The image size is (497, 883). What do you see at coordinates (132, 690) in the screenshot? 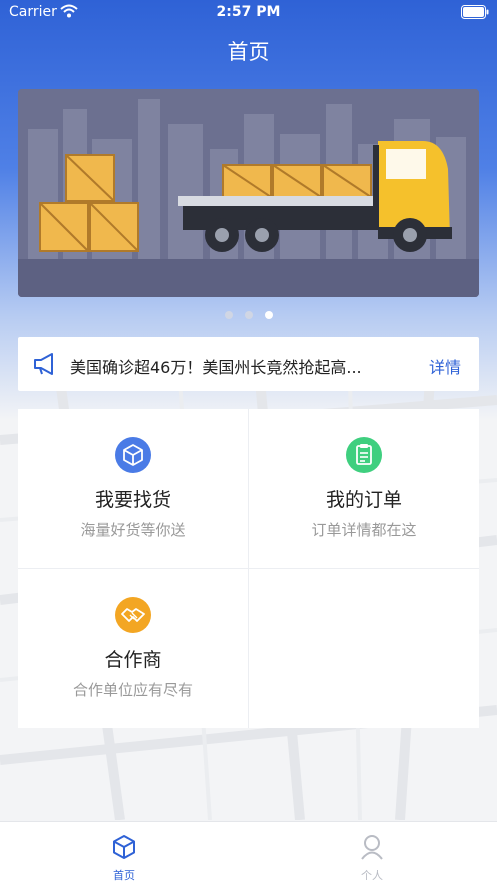
I see `tile-subtitle: 合作单位应有尽有` at bounding box center [132, 690].